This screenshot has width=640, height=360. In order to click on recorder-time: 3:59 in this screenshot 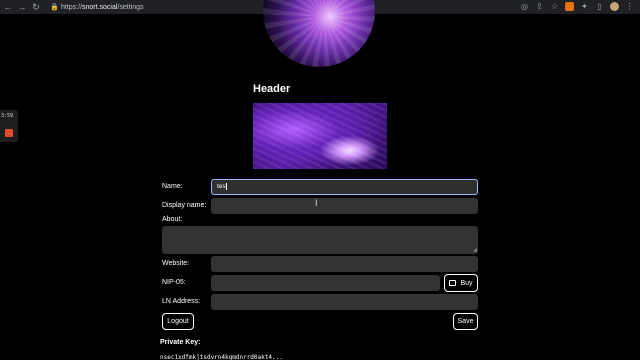, I will do `click(7, 116)`.